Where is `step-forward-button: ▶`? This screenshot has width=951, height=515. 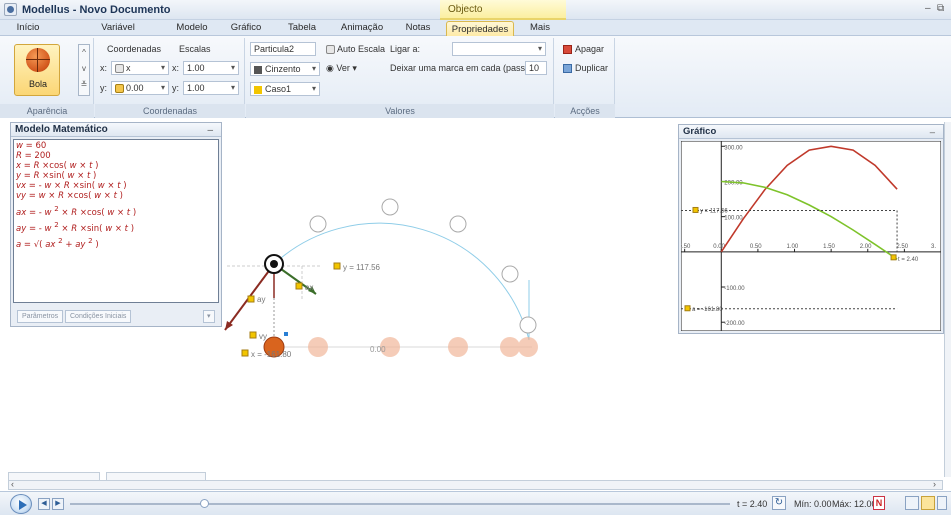
step-forward-button: ▶ is located at coordinates (58, 504).